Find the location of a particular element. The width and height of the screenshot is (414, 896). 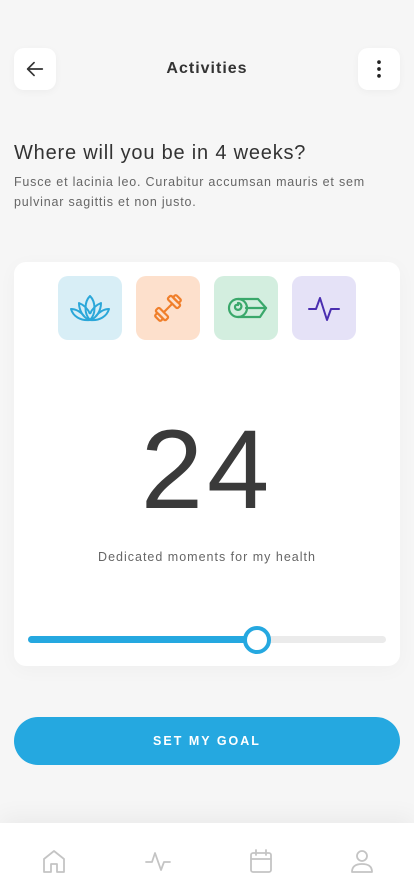

slider-thumb is located at coordinates (257, 640).